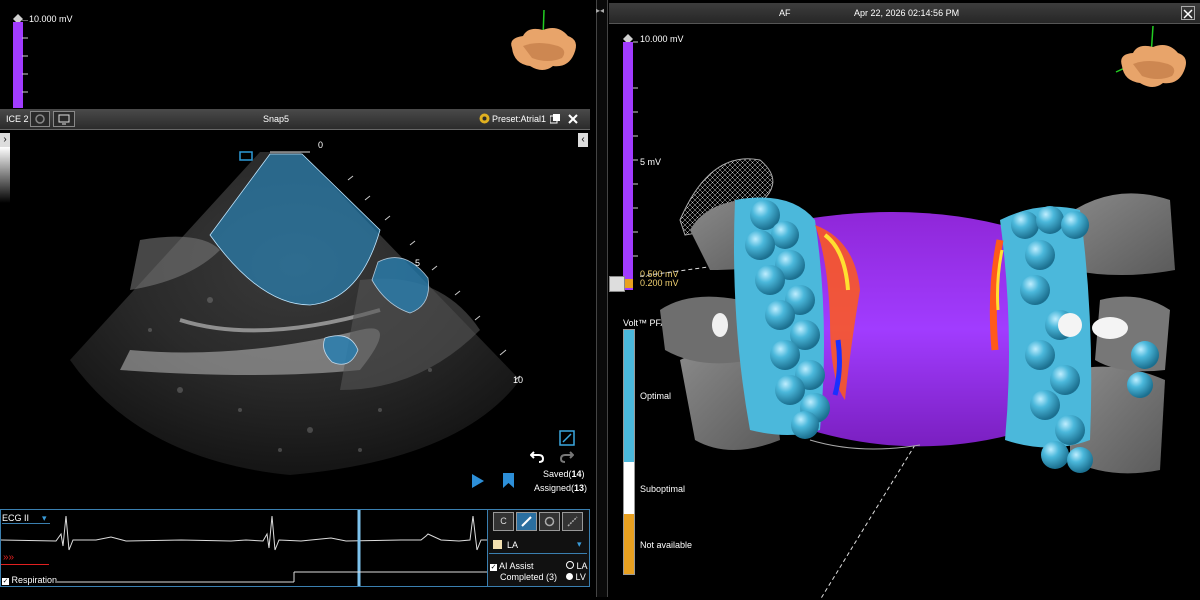  Describe the element at coordinates (518, 380) in the screenshot. I see `depth-mark-10: 10` at that location.